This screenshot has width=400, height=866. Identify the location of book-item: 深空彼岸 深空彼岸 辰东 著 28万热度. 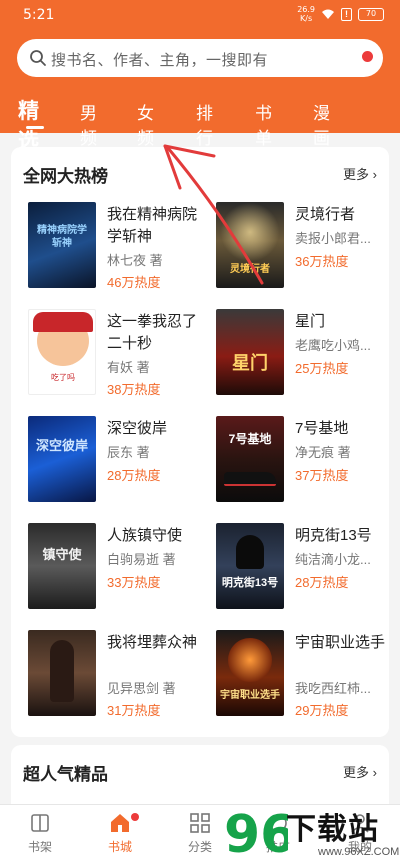
(118, 461).